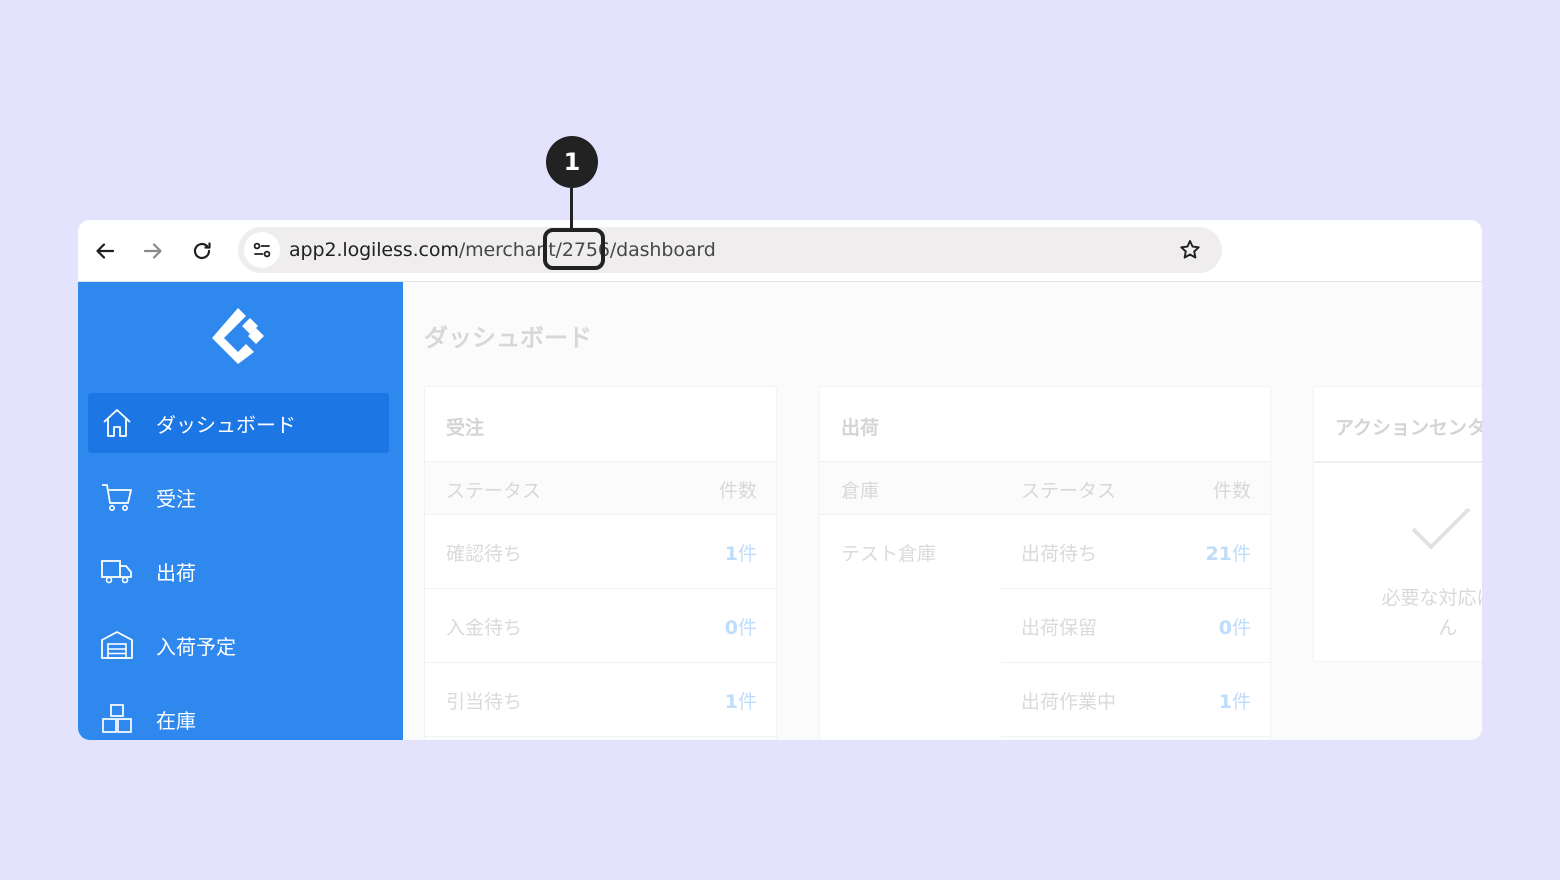 This screenshot has height=880, width=1560. Describe the element at coordinates (1059, 554) in the screenshot. I see `status-cell: 出荷待ち` at that location.